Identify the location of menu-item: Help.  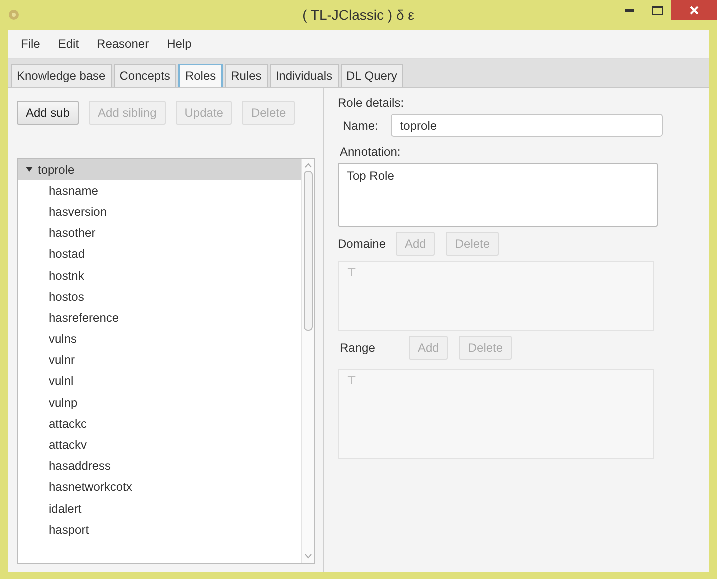
(179, 44).